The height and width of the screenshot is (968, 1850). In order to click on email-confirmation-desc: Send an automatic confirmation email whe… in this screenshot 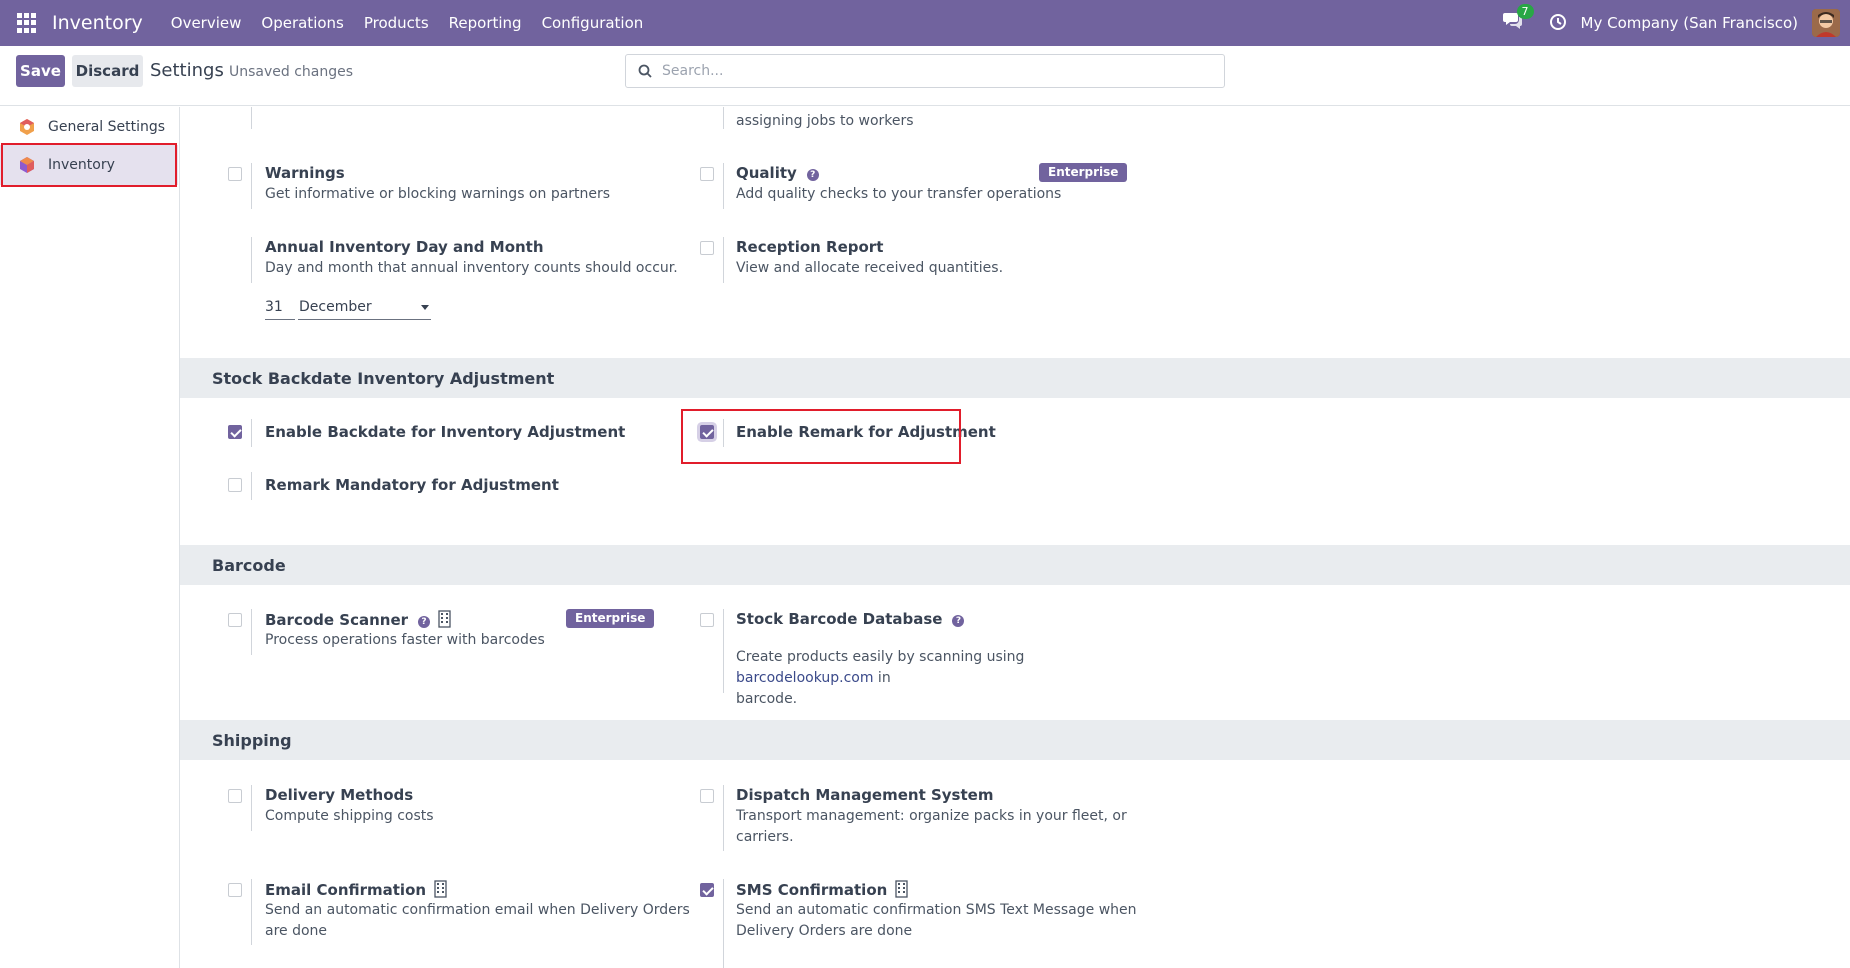, I will do `click(477, 920)`.